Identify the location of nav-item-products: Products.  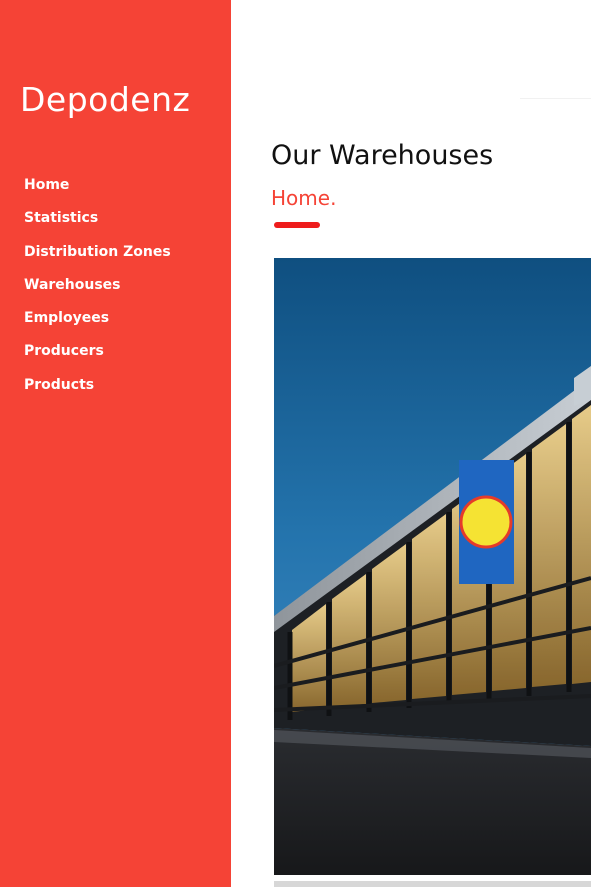
(97, 391).